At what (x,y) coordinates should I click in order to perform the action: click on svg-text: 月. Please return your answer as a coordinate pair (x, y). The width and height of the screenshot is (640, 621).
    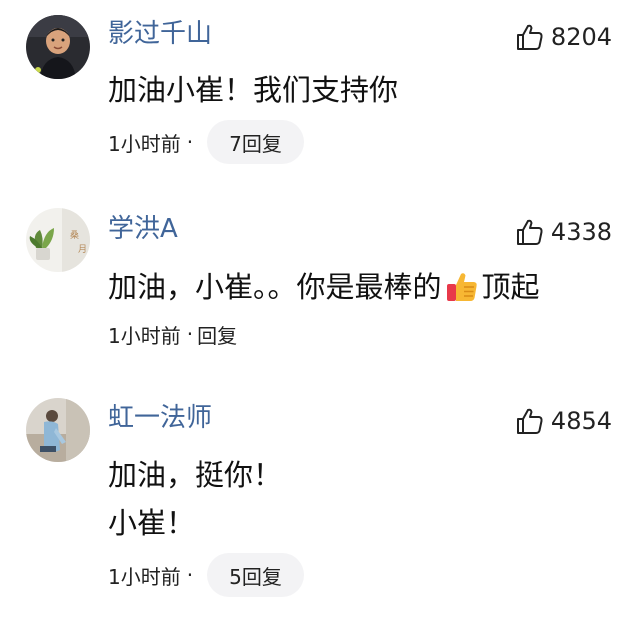
    Looking at the image, I should click on (82, 249).